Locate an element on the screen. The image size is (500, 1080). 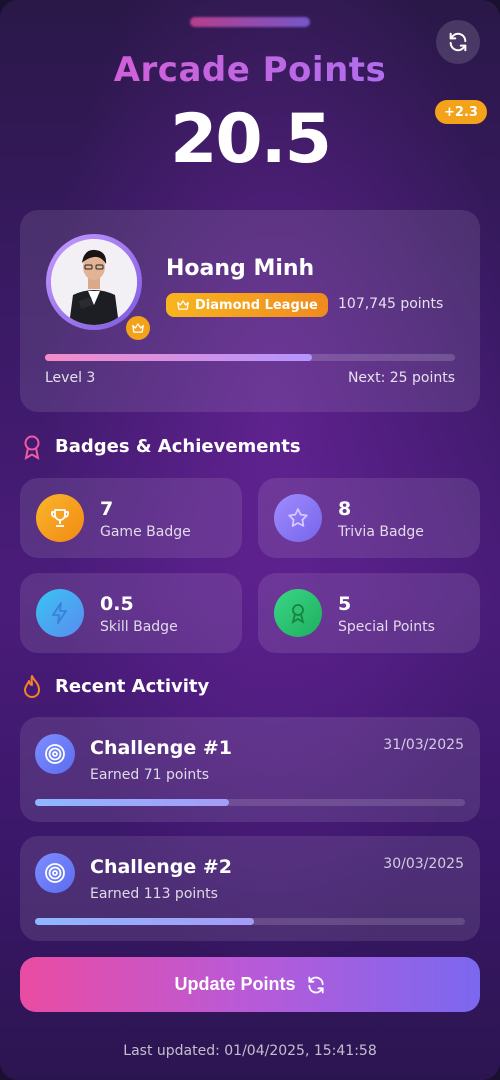
badge-card-special: 5 Special Points is located at coordinates (369, 613).